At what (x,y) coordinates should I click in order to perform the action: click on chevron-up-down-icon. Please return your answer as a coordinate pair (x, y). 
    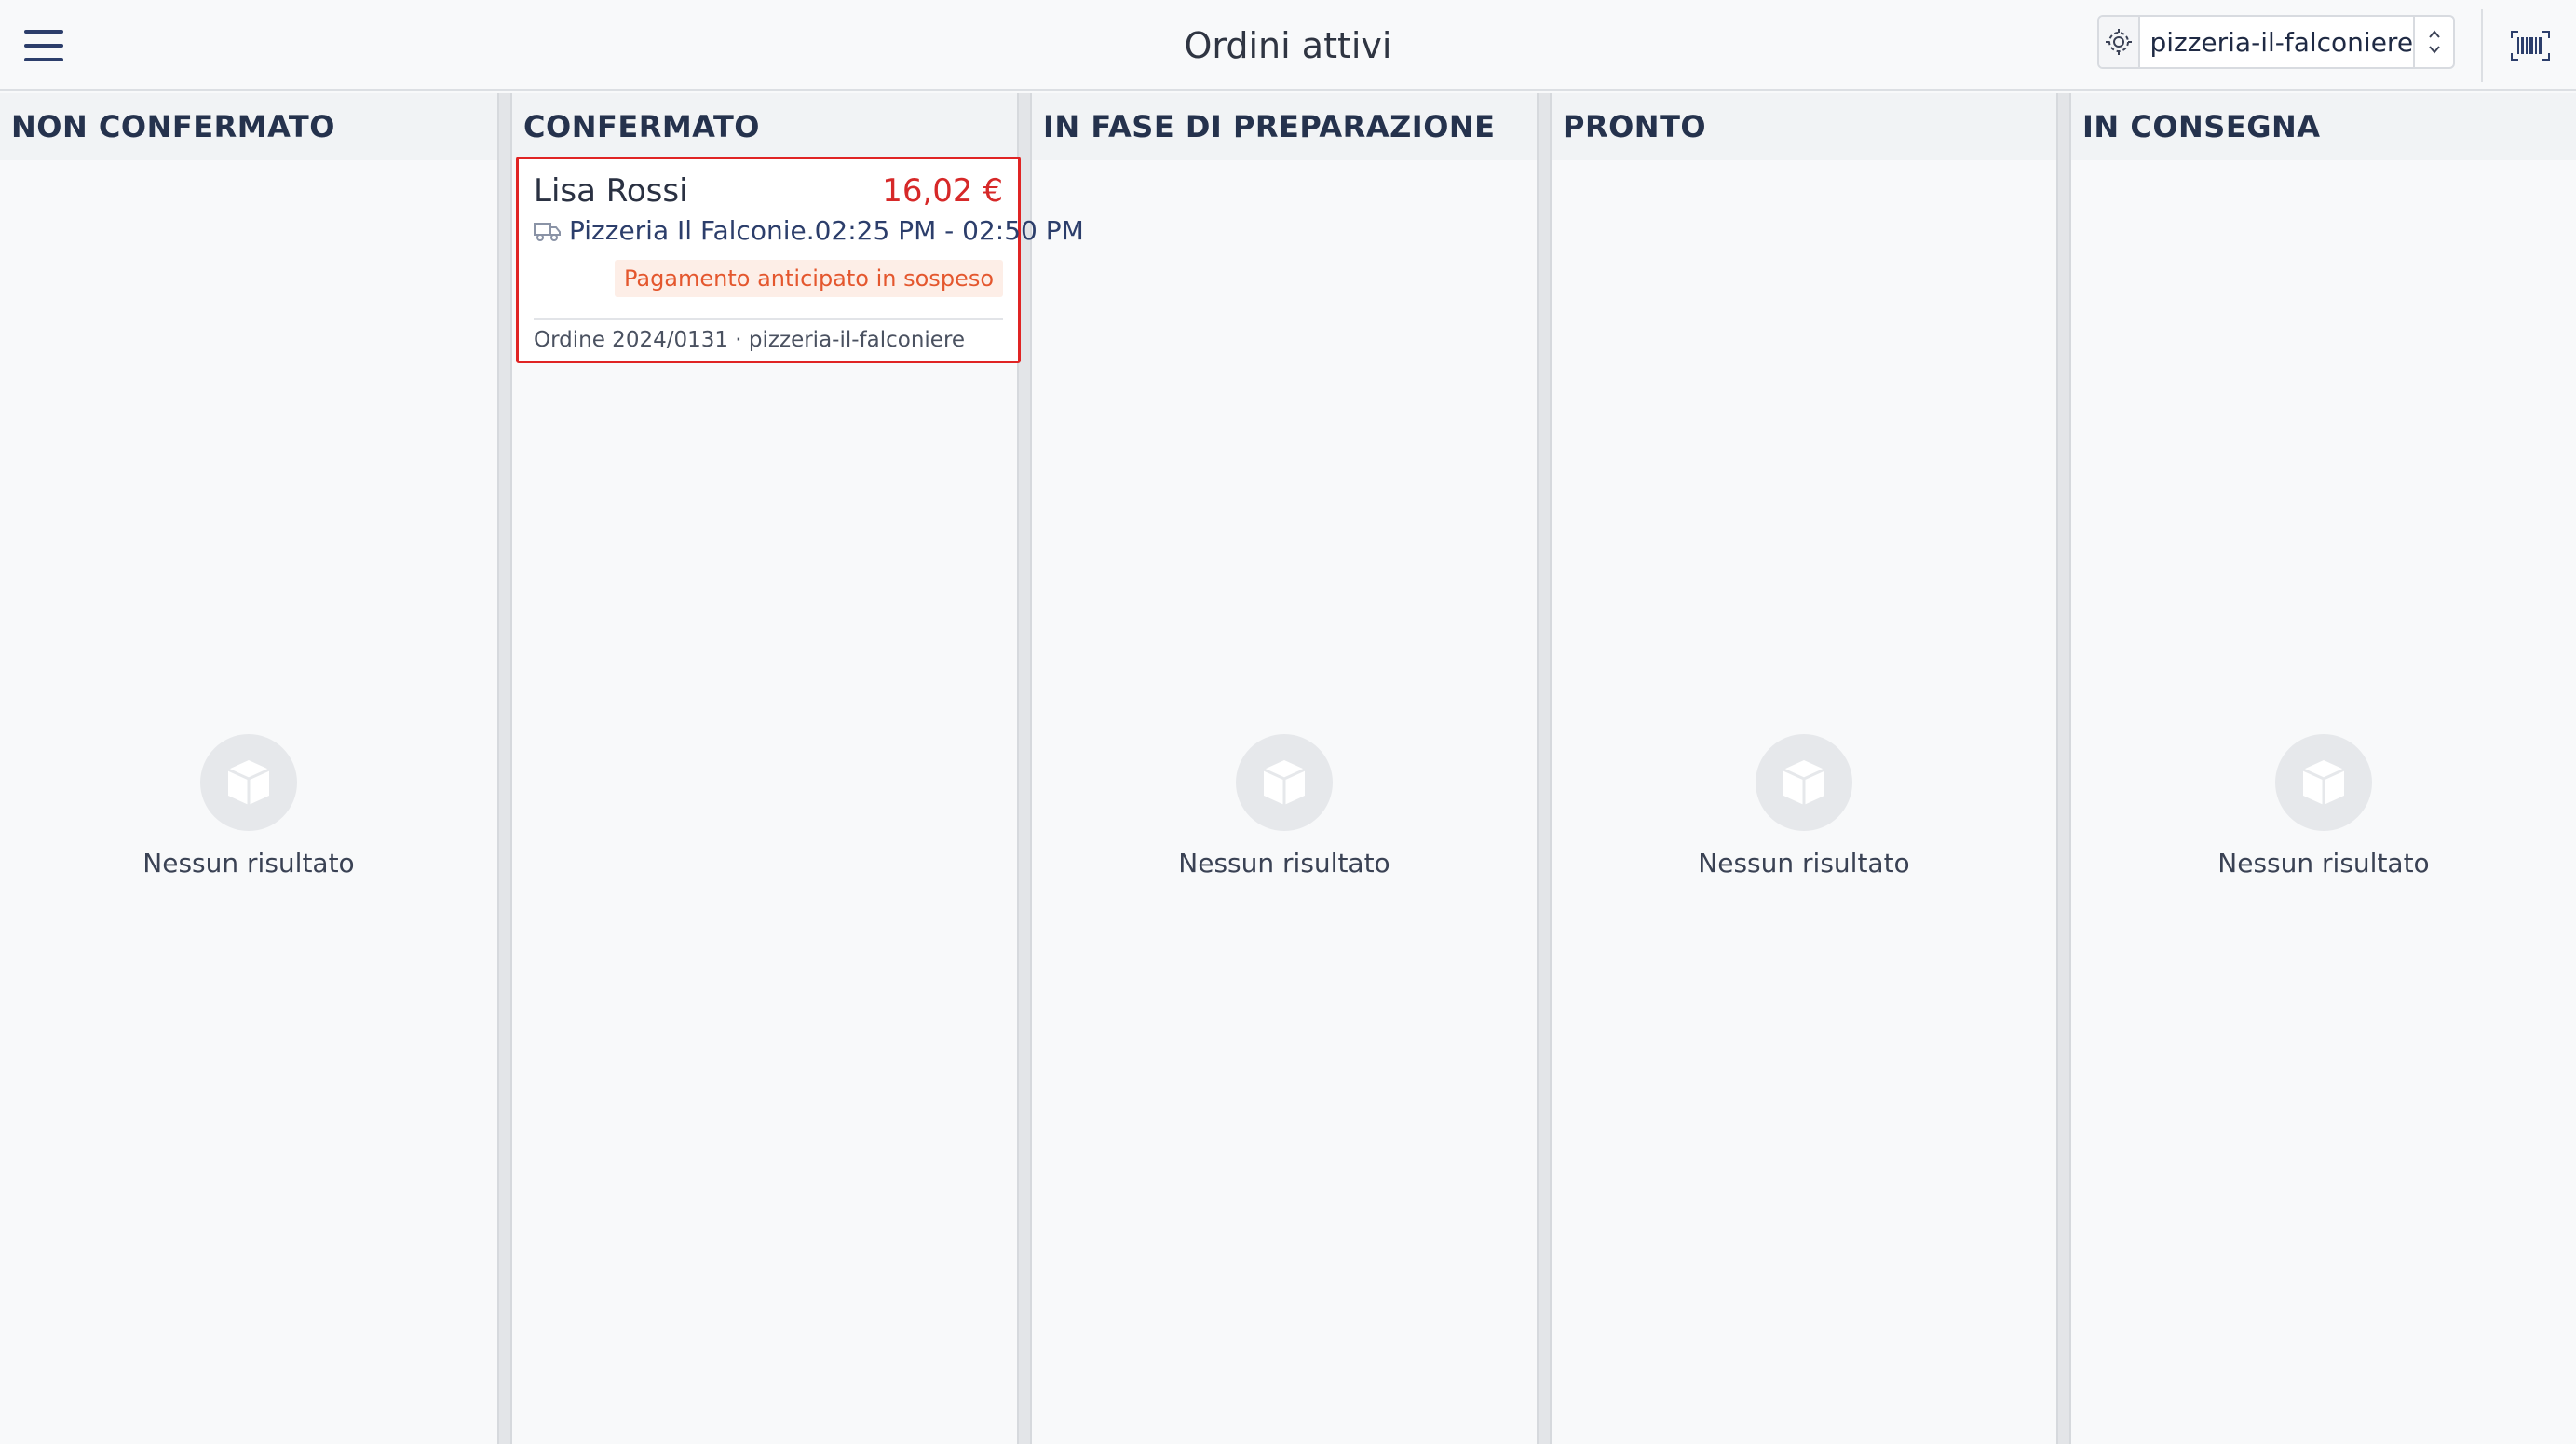
    Looking at the image, I should click on (2433, 42).